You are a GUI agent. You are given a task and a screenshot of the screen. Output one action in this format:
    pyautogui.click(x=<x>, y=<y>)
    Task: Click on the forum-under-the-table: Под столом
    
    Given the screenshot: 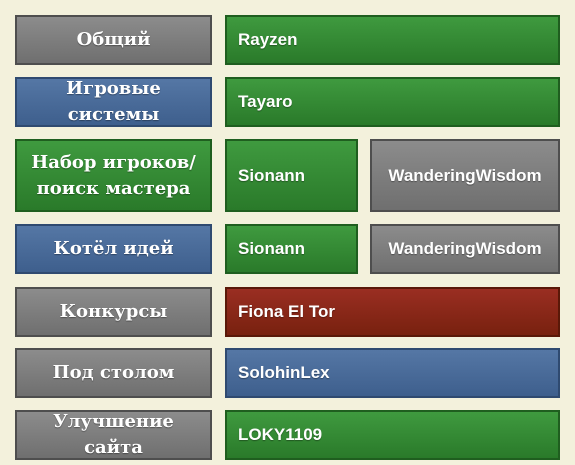 What is the action you would take?
    pyautogui.click(x=113, y=373)
    